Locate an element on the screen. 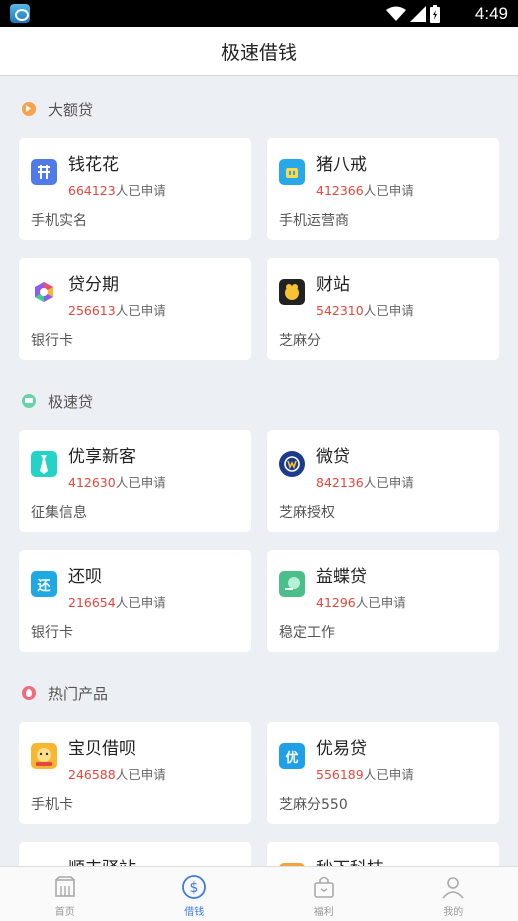  apply-count: 216654人已申请 is located at coordinates (117, 602).